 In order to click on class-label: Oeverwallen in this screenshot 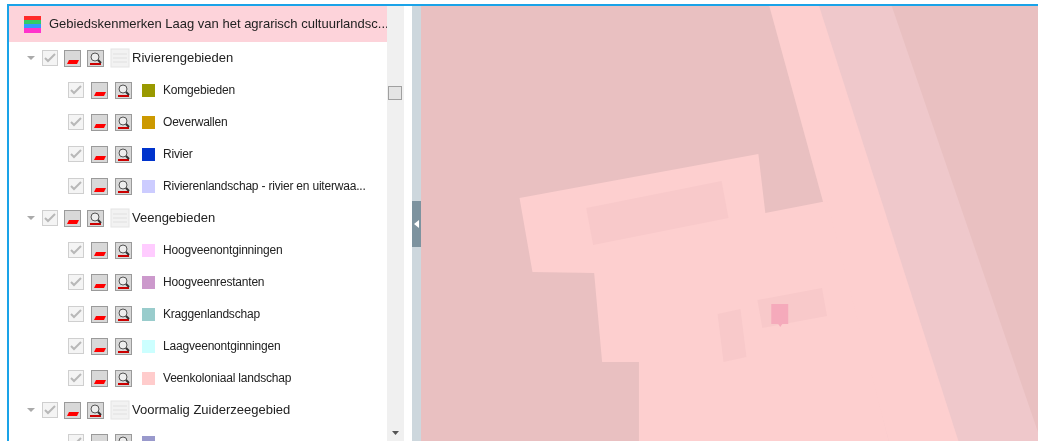, I will do `click(195, 122)`.